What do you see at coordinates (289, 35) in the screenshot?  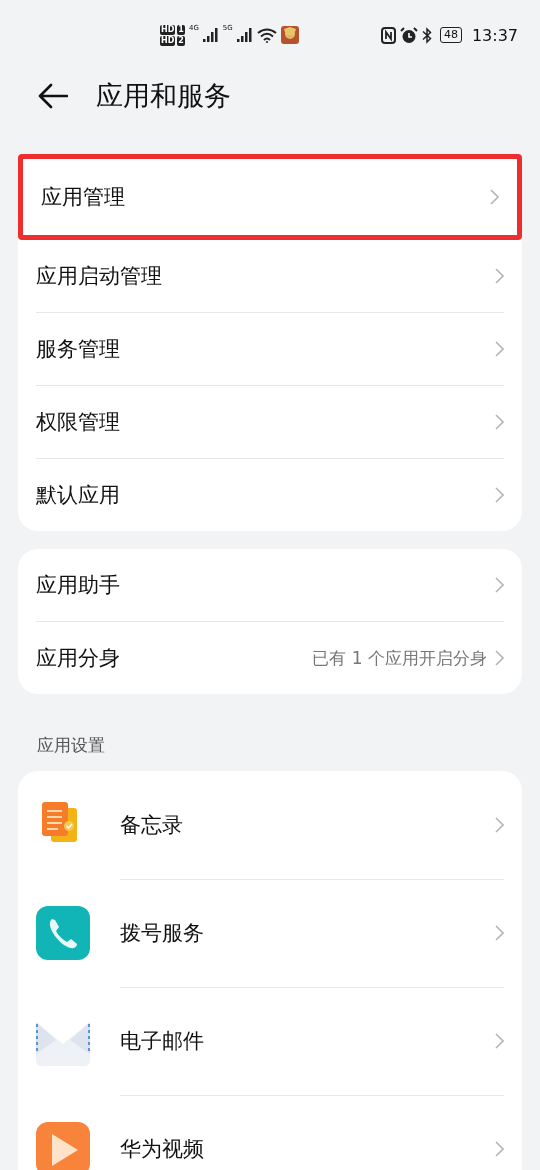 I see `app-notification-icon` at bounding box center [289, 35].